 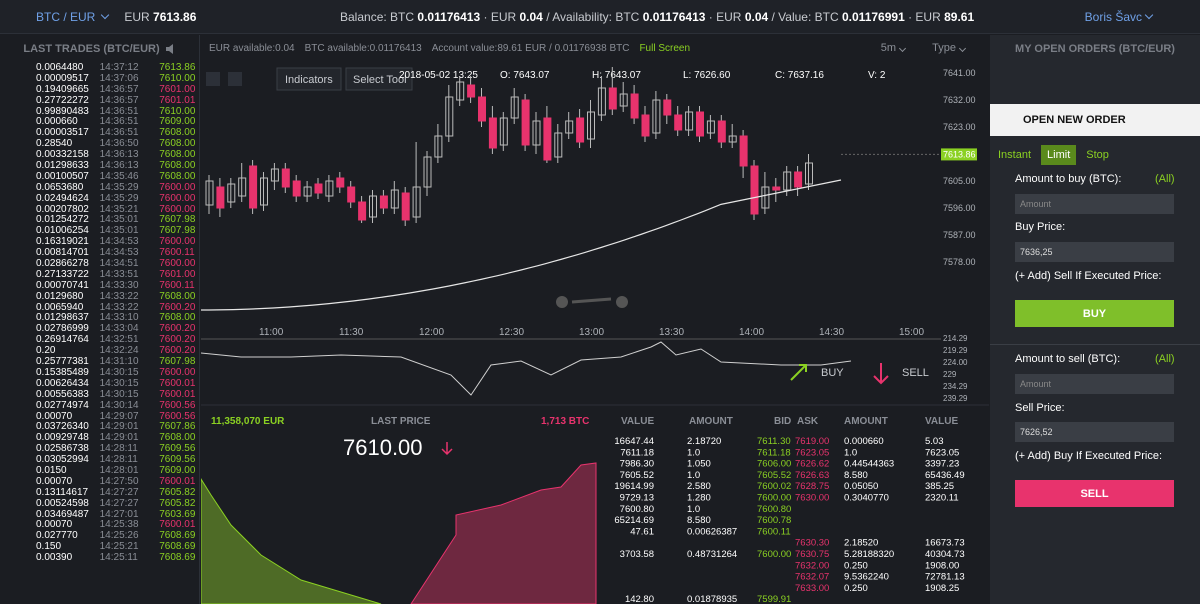 I want to click on user-menu: Boris Šavc, so click(x=1120, y=17).